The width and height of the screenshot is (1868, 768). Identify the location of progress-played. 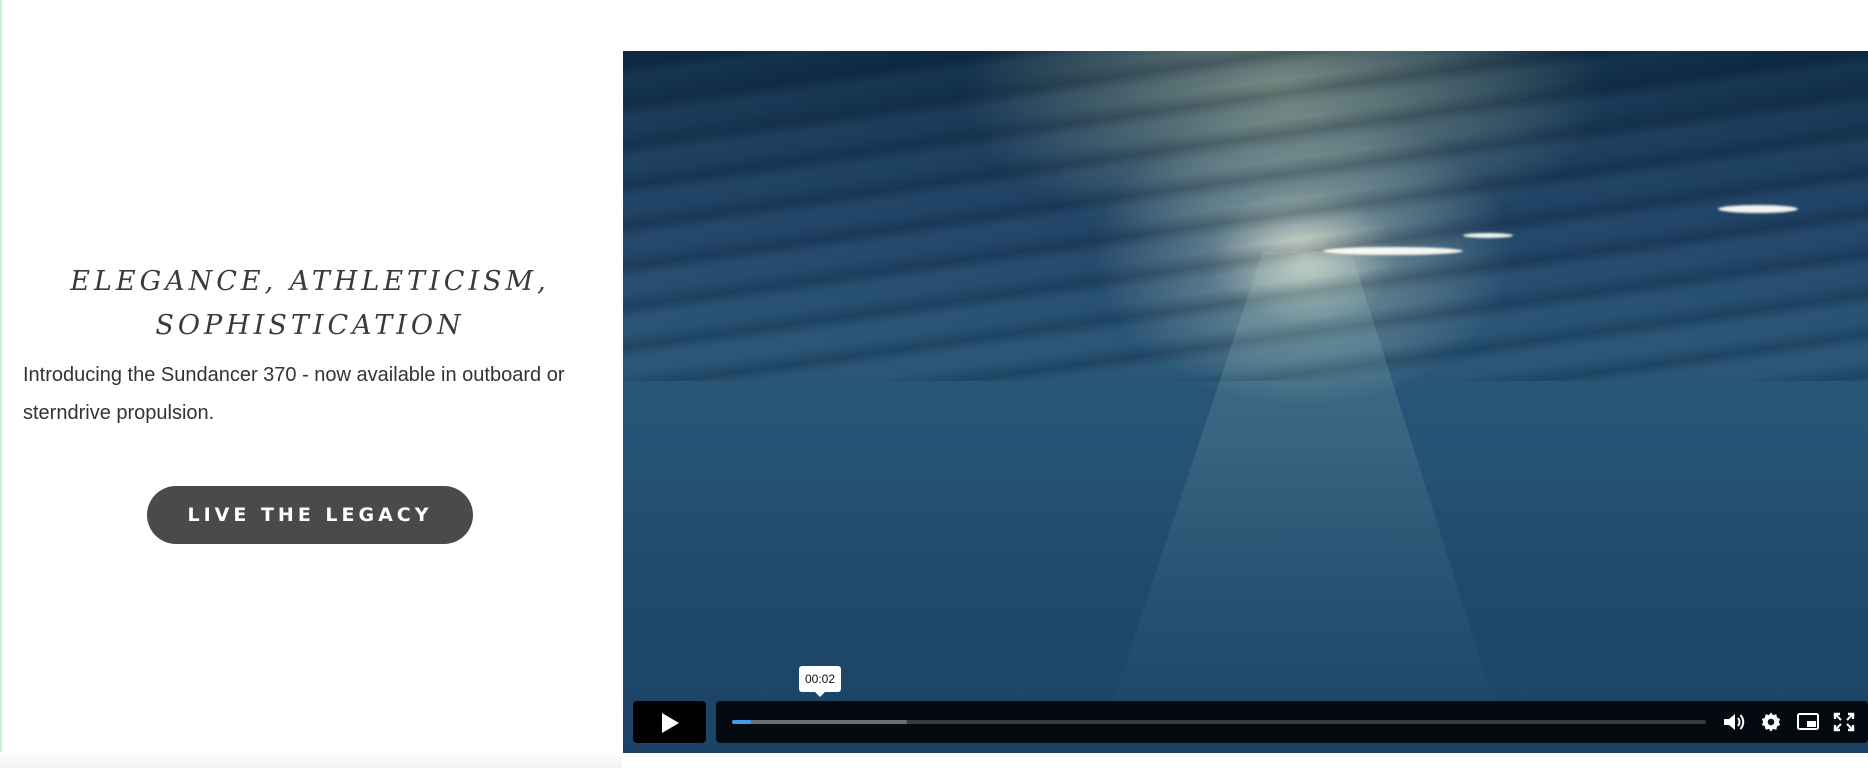
(742, 722).